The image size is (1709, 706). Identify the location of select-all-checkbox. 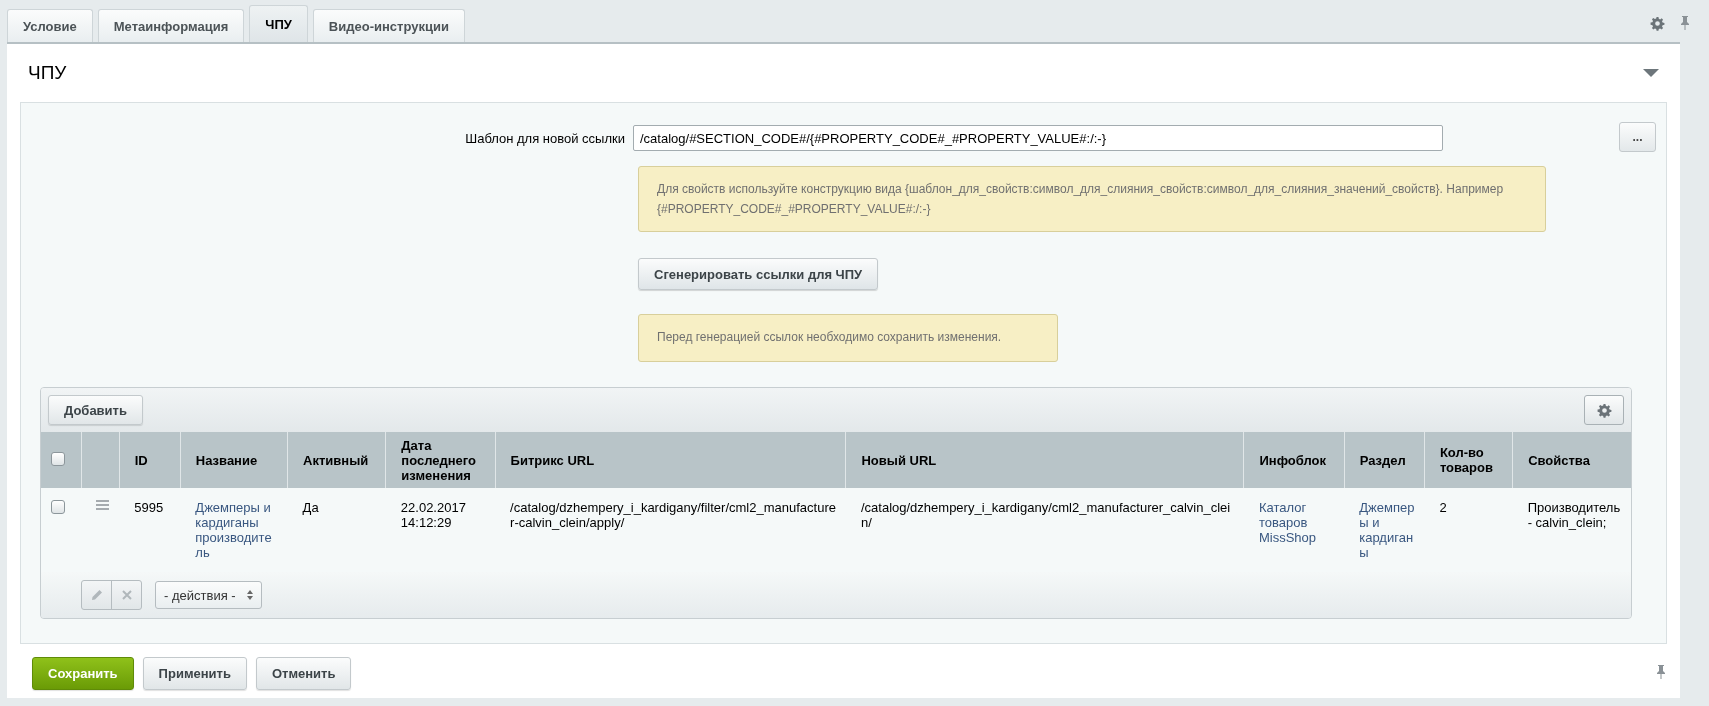
(58, 458).